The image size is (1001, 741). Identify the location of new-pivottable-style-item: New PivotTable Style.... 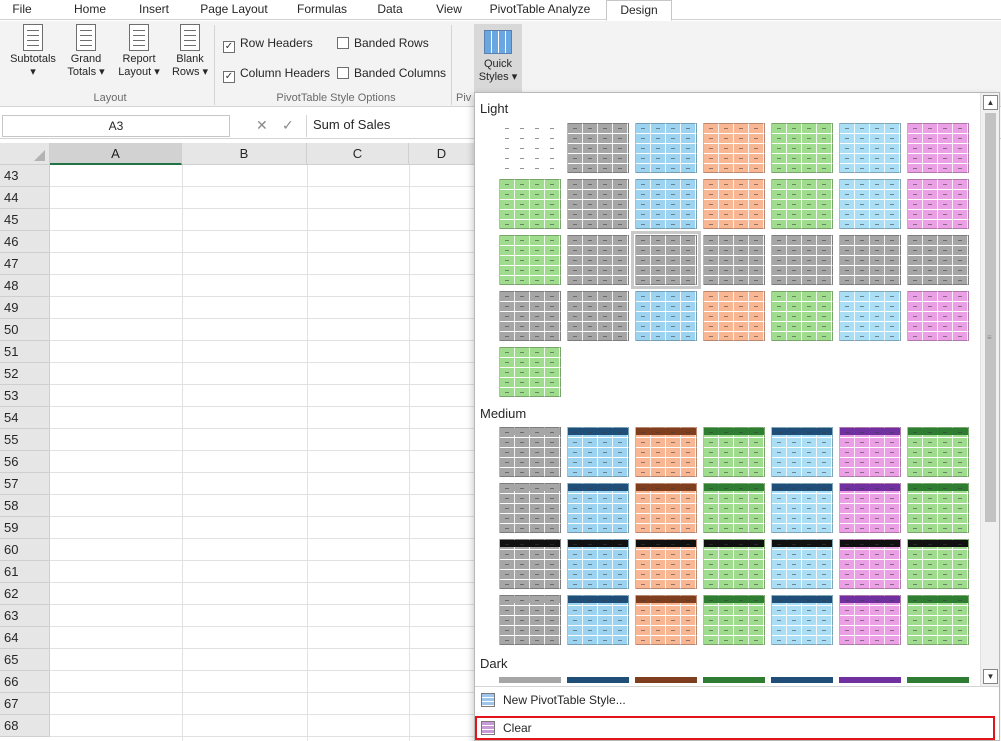
(553, 700).